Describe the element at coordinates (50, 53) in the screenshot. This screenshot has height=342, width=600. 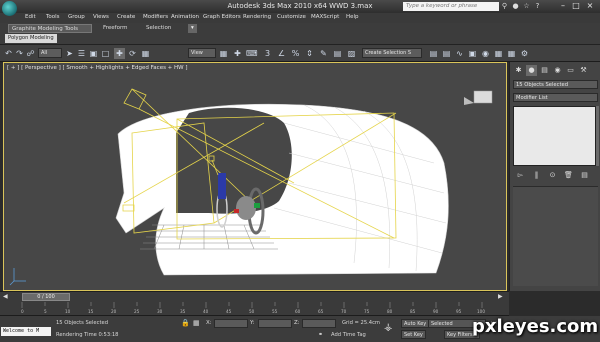
I see `selection-filter-dropdown: All` at that location.